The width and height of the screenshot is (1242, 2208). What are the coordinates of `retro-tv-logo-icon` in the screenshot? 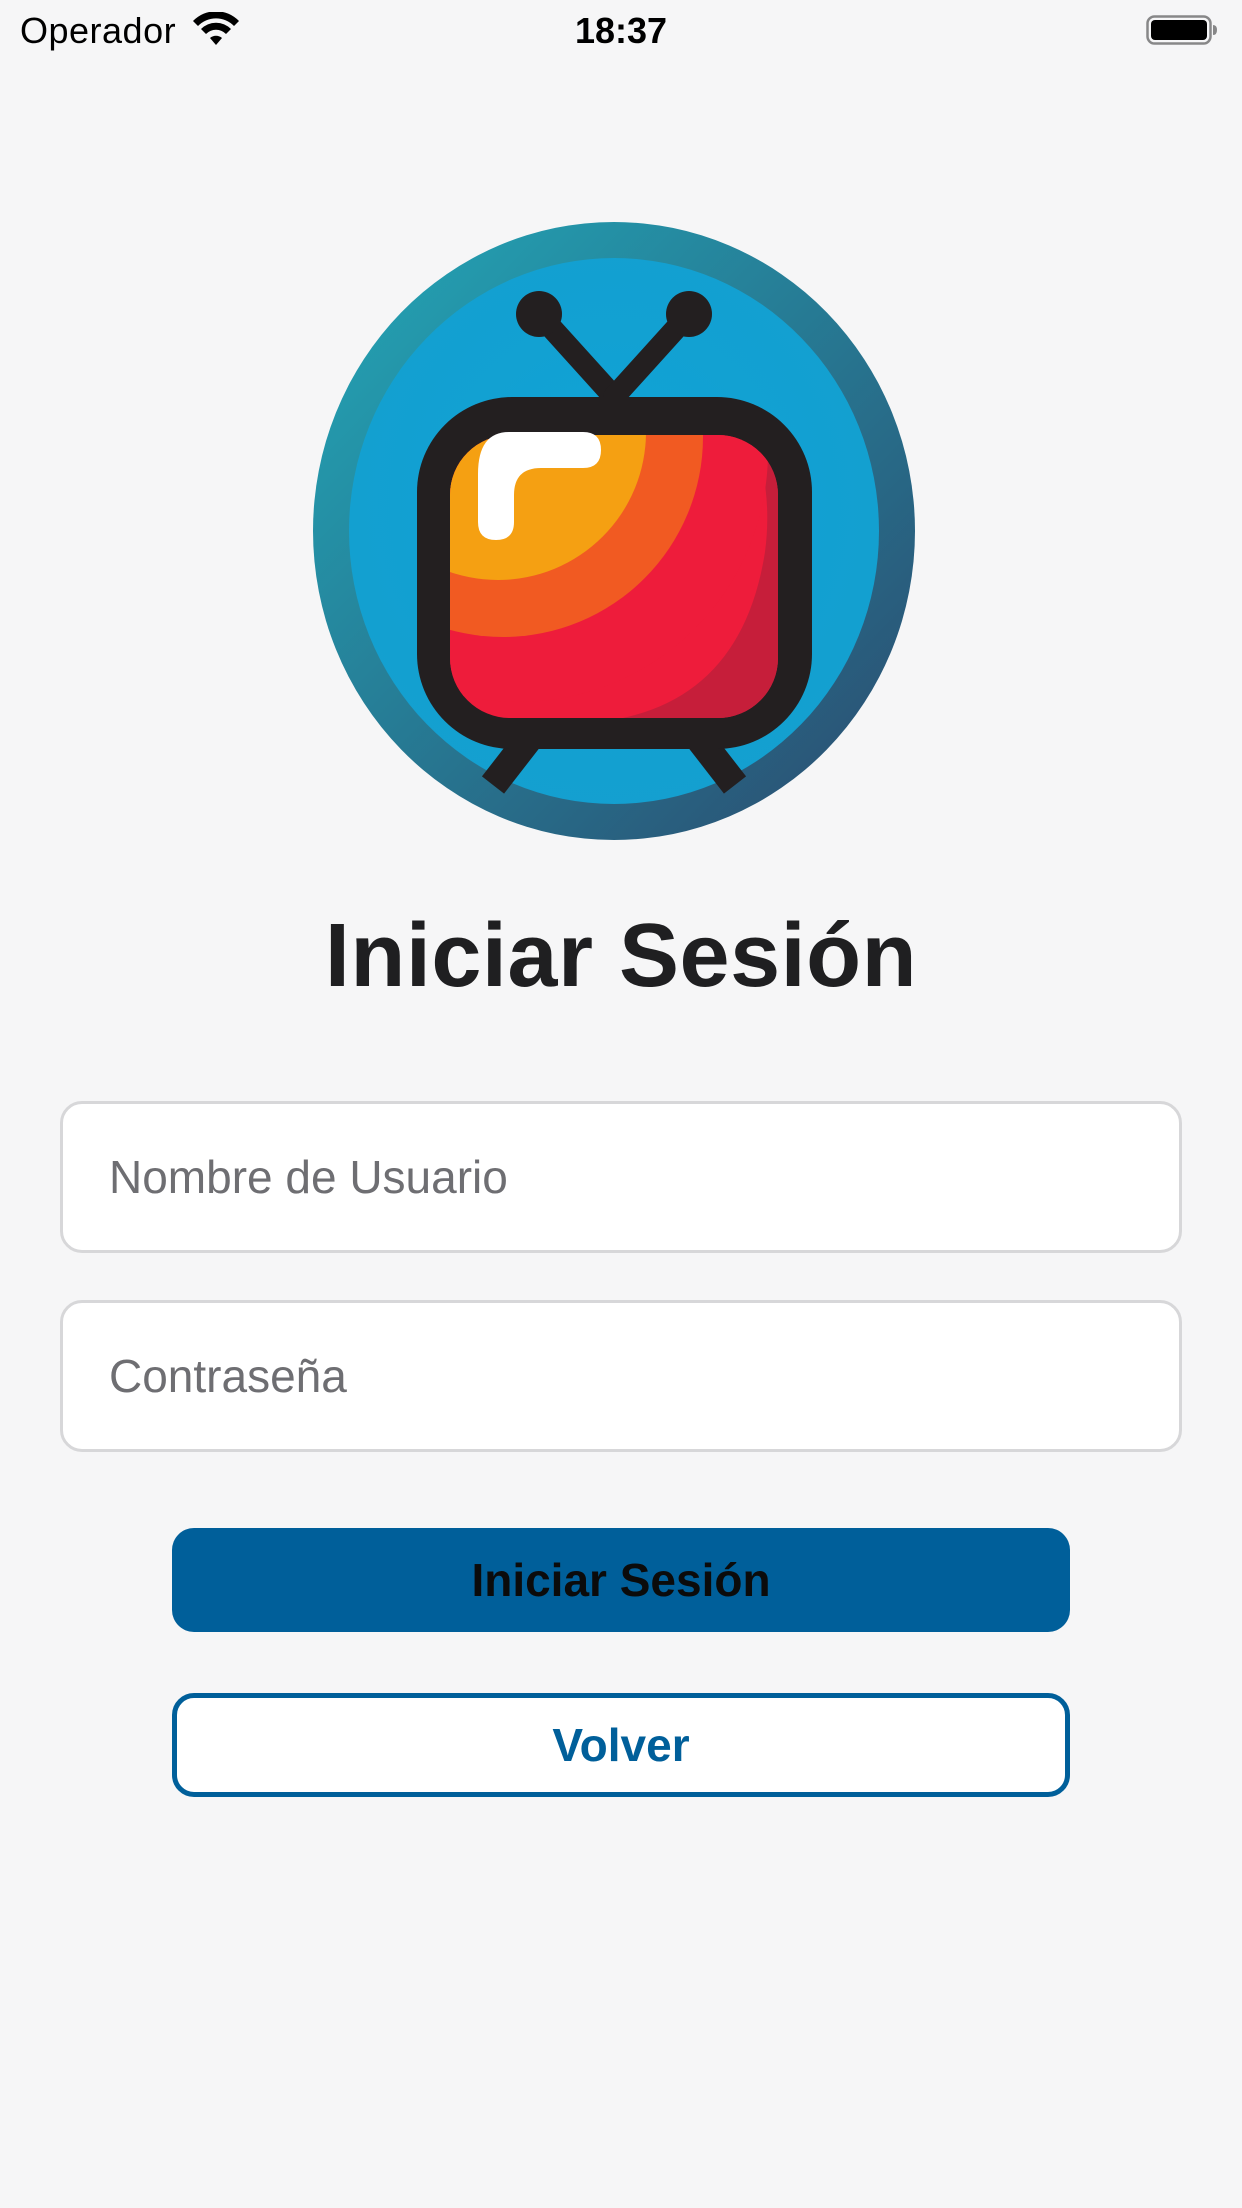 It's located at (614, 531).